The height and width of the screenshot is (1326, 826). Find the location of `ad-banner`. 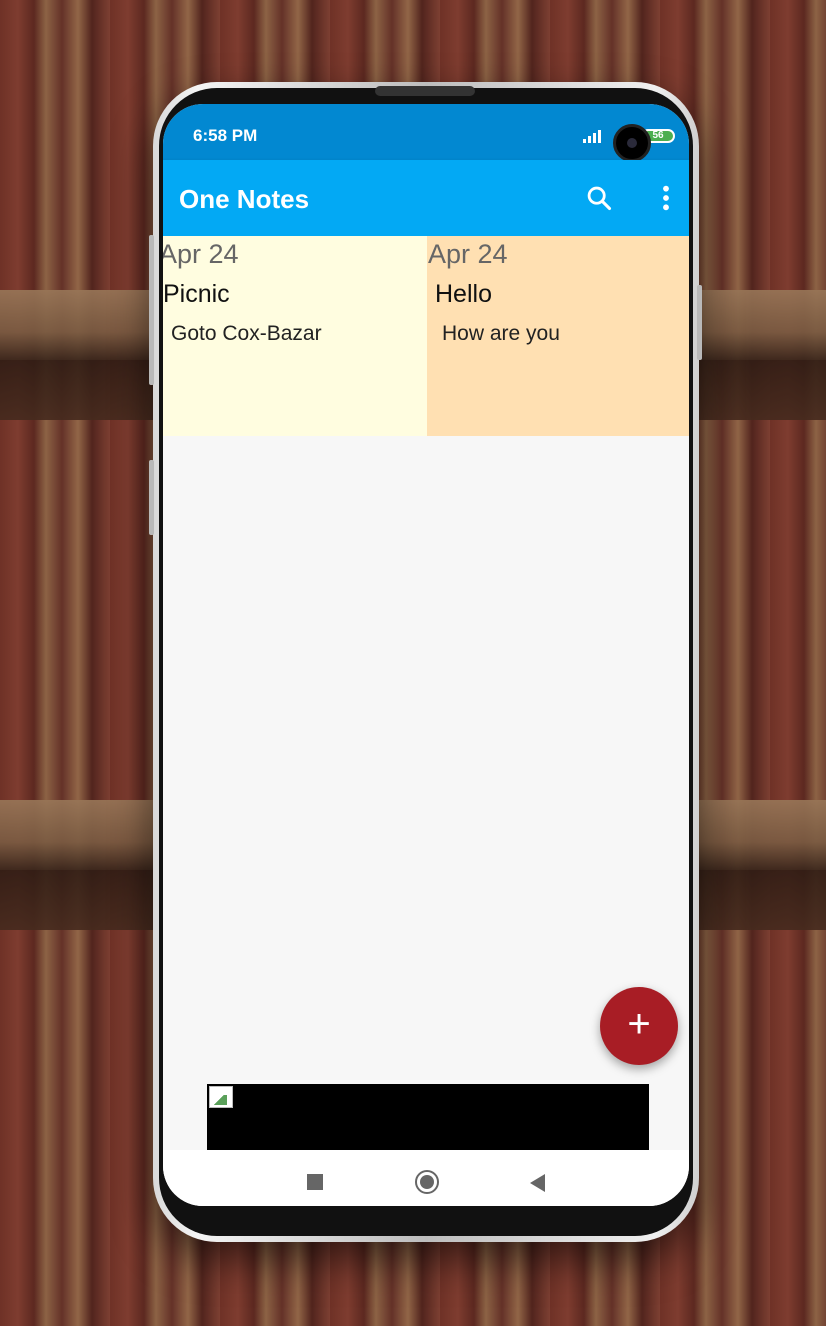

ad-banner is located at coordinates (428, 1117).